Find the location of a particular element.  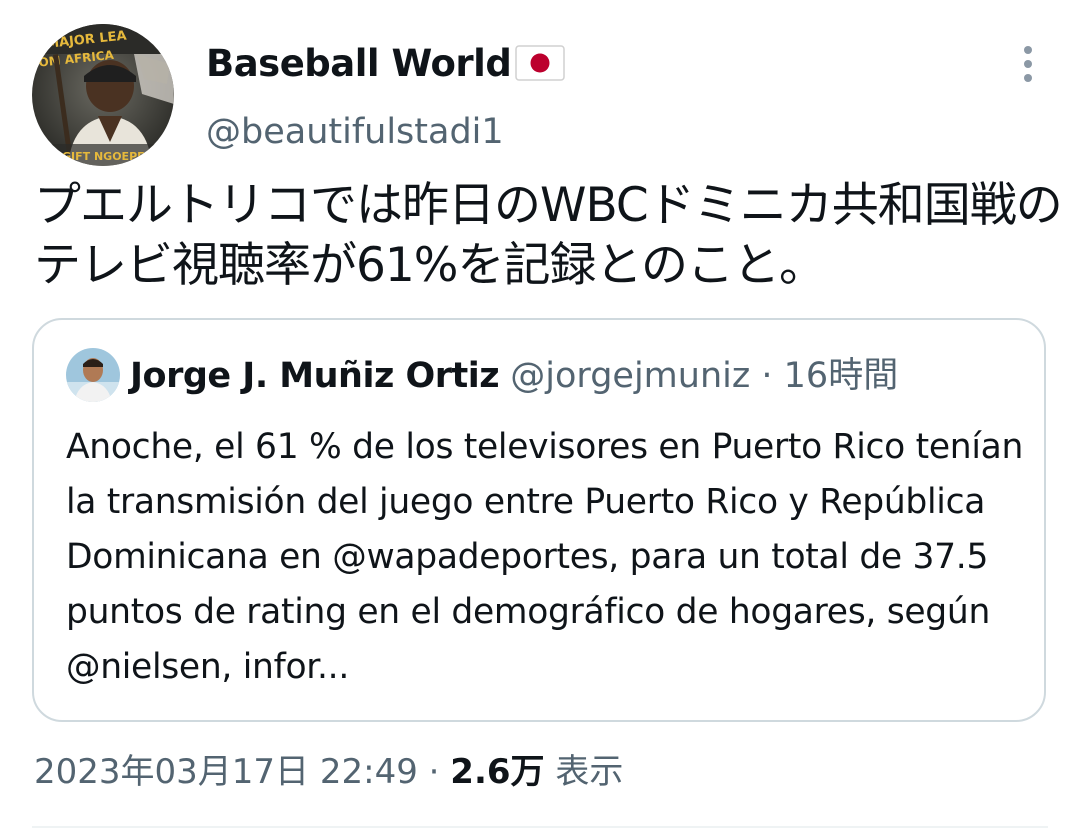

author-display-name: Baseball World is located at coordinates (386, 66).